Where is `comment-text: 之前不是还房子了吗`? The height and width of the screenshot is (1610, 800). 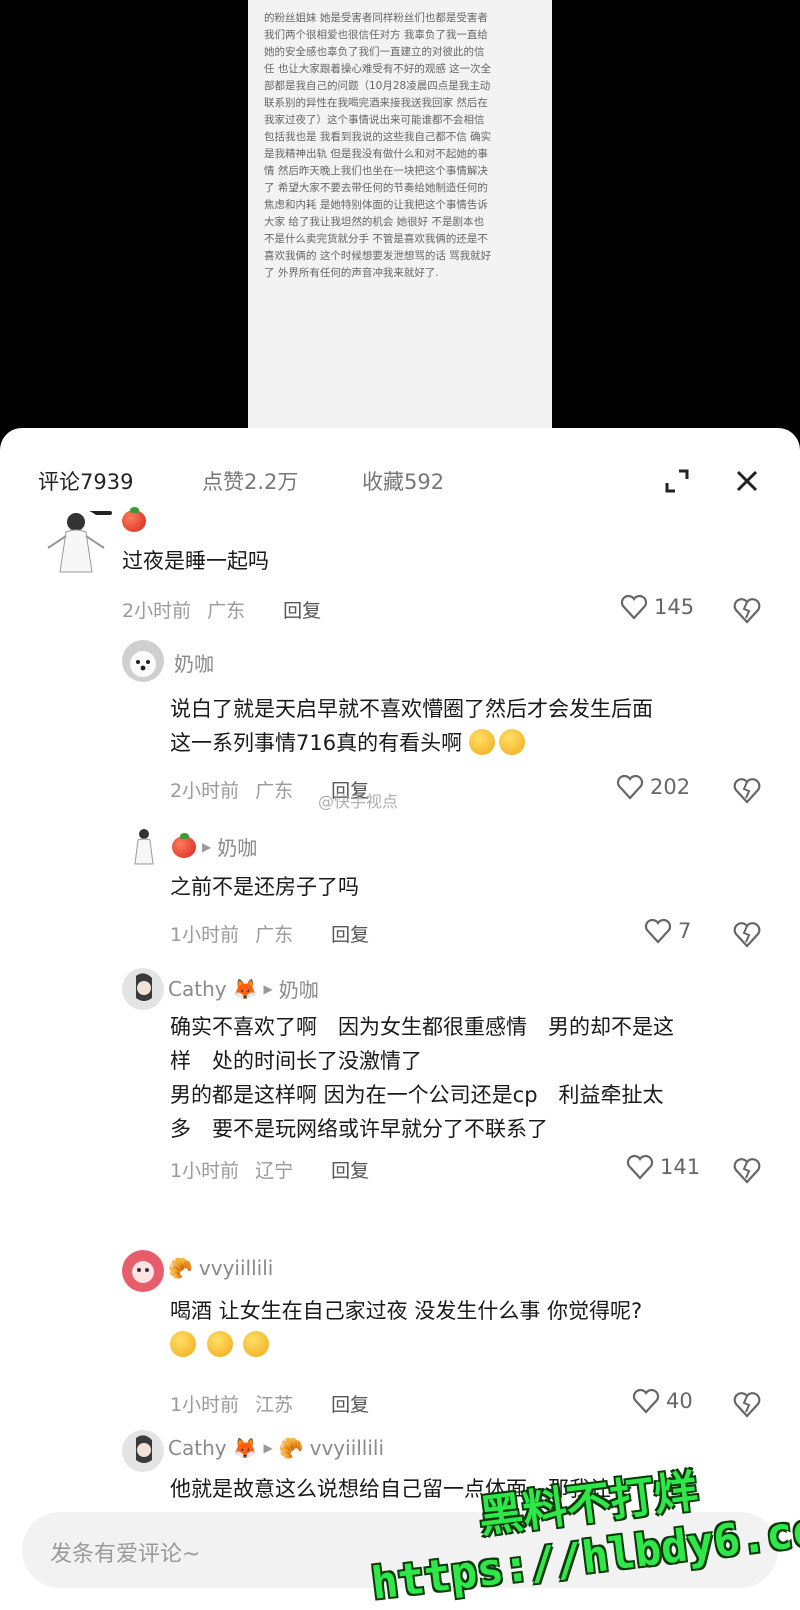 comment-text: 之前不是还房子了吗 is located at coordinates (264, 887).